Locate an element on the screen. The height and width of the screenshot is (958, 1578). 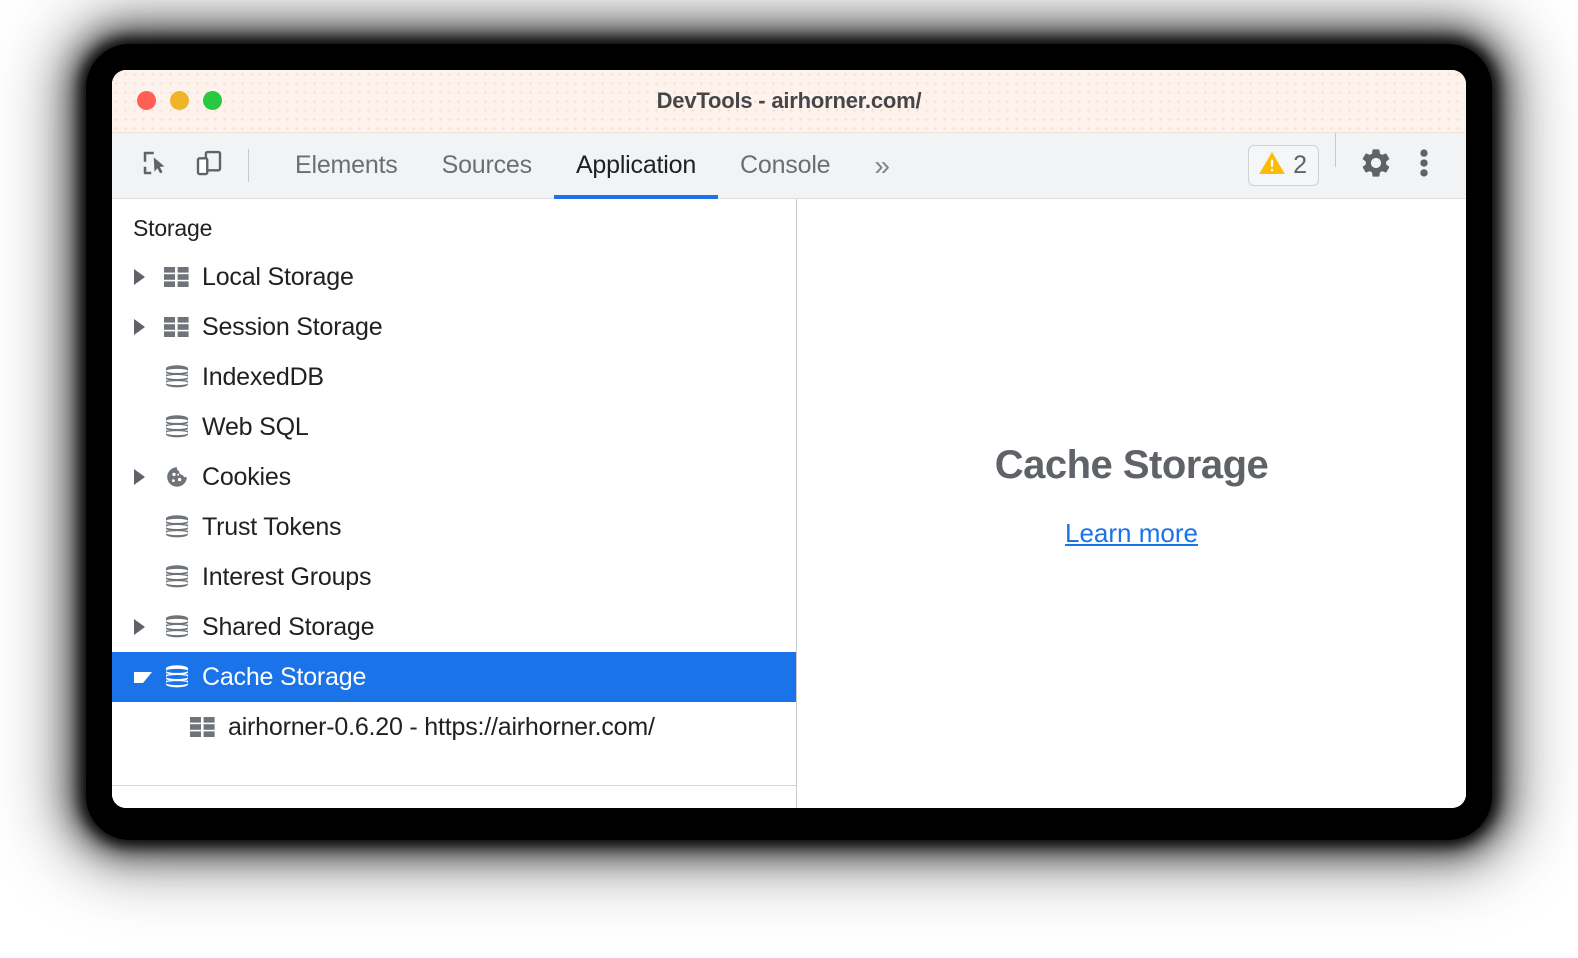
inspect-element-button is located at coordinates (155, 165).